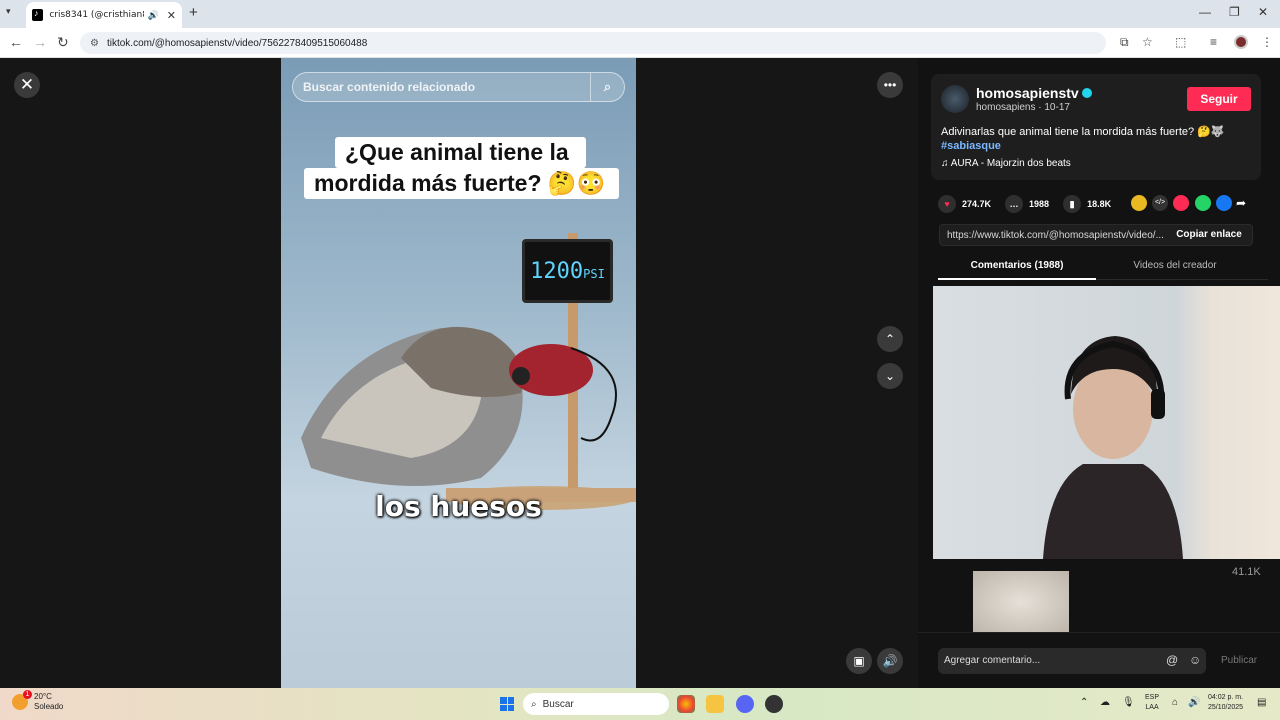 The width and height of the screenshot is (1280, 720). Describe the element at coordinates (946, 163) in the screenshot. I see `music-note-icon: ♫` at that location.